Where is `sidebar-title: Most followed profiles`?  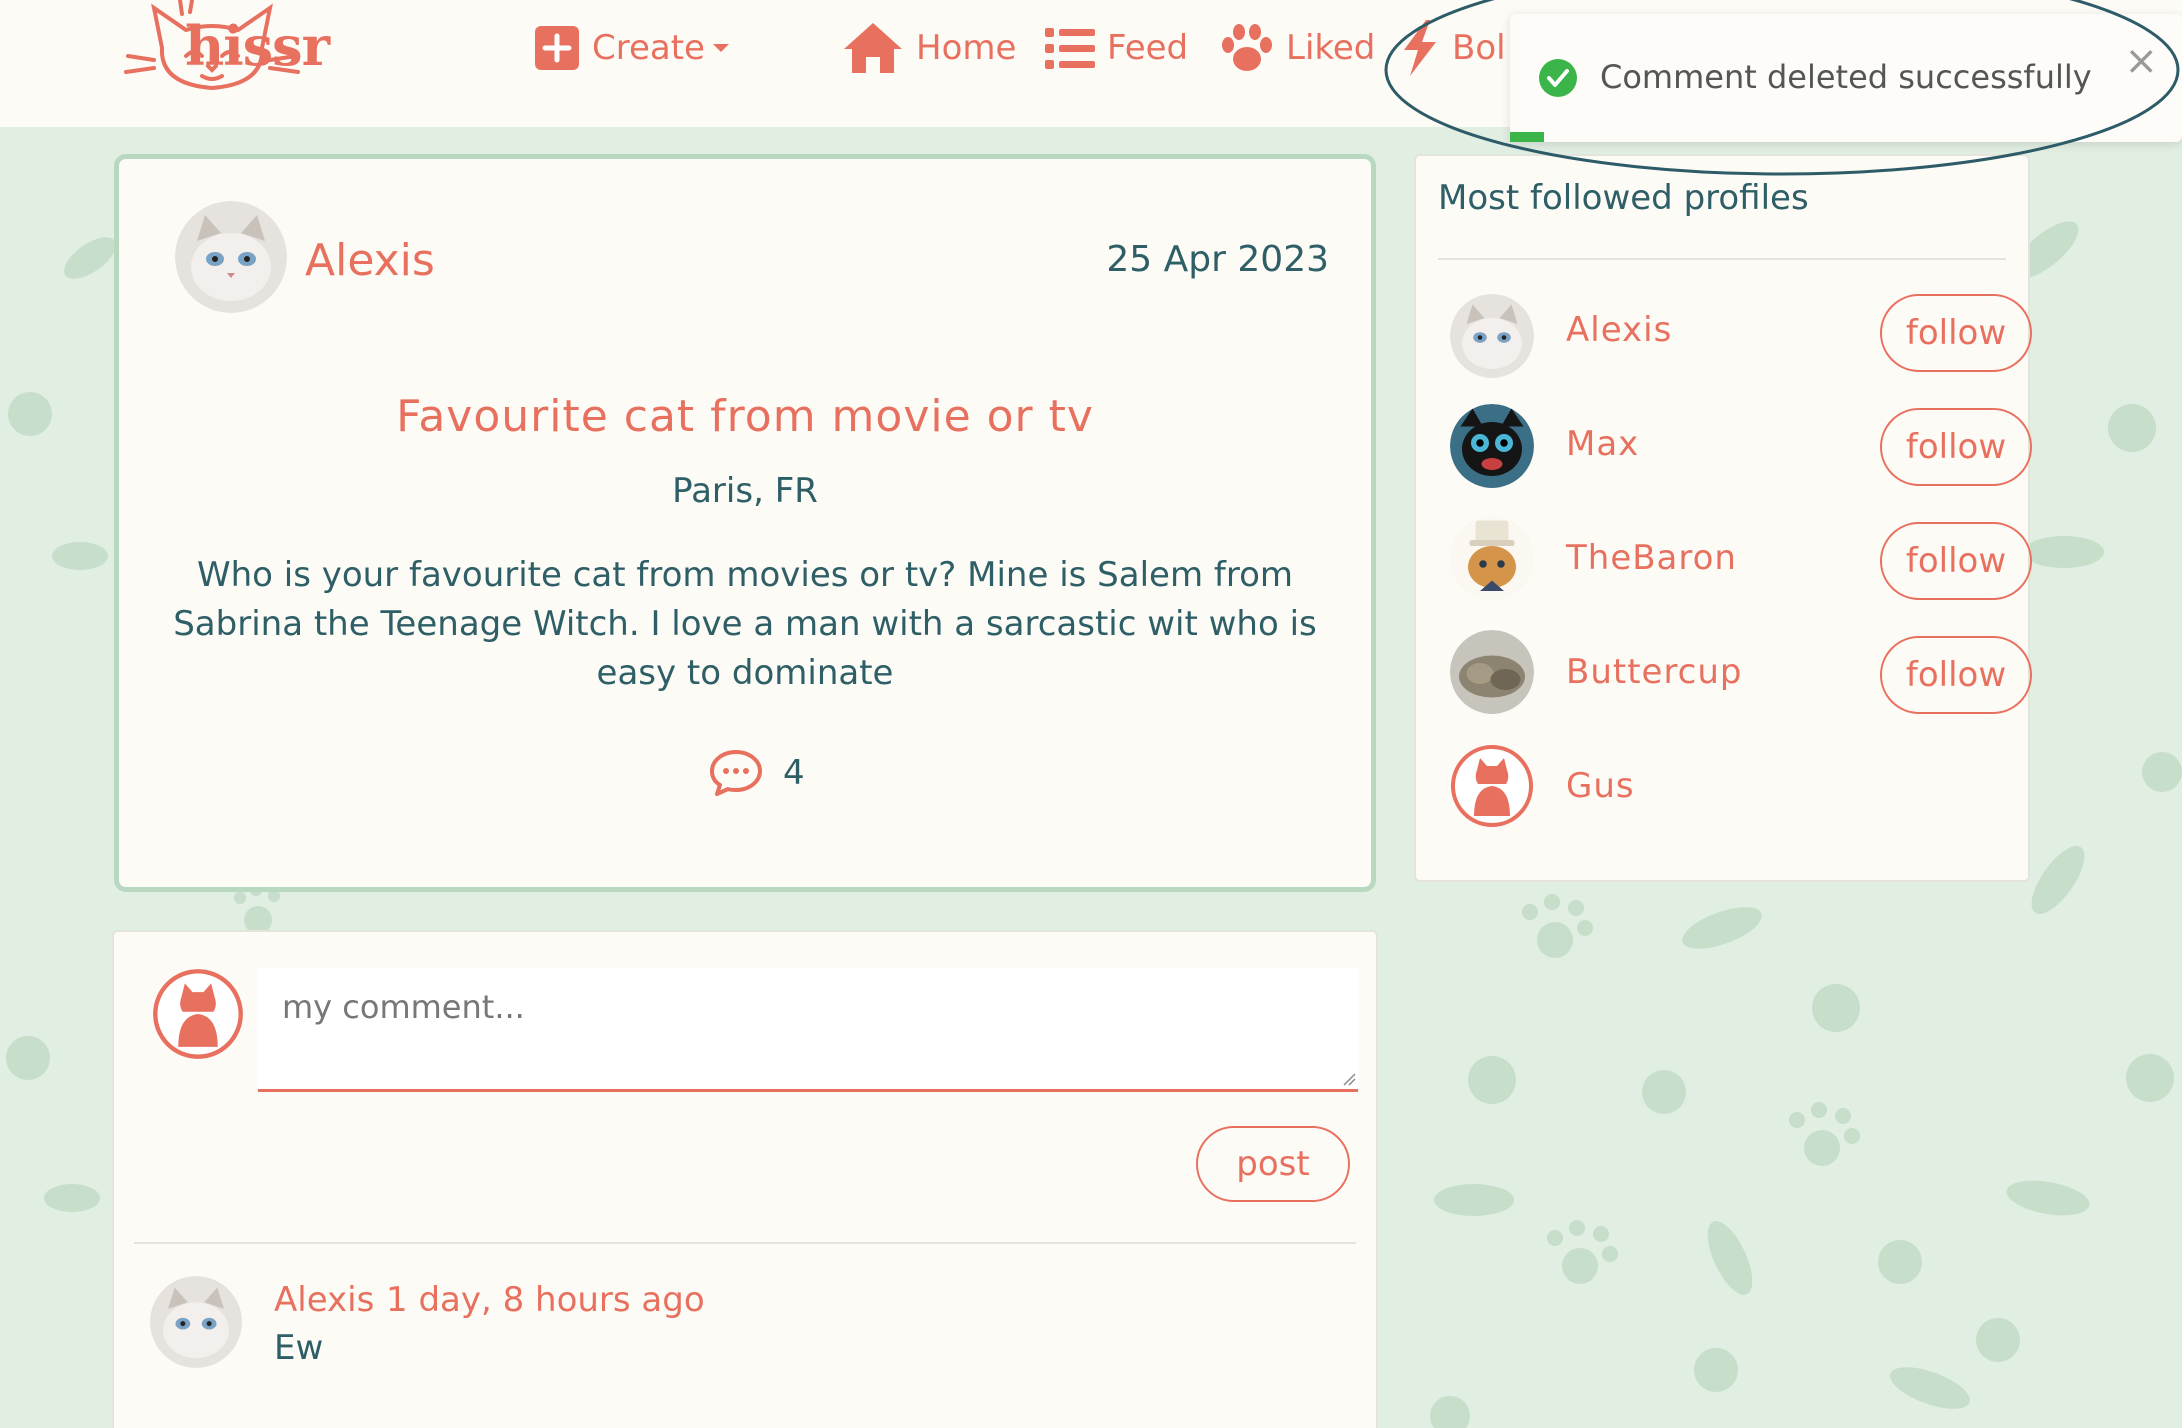
sidebar-title: Most followed profiles is located at coordinates (1623, 198).